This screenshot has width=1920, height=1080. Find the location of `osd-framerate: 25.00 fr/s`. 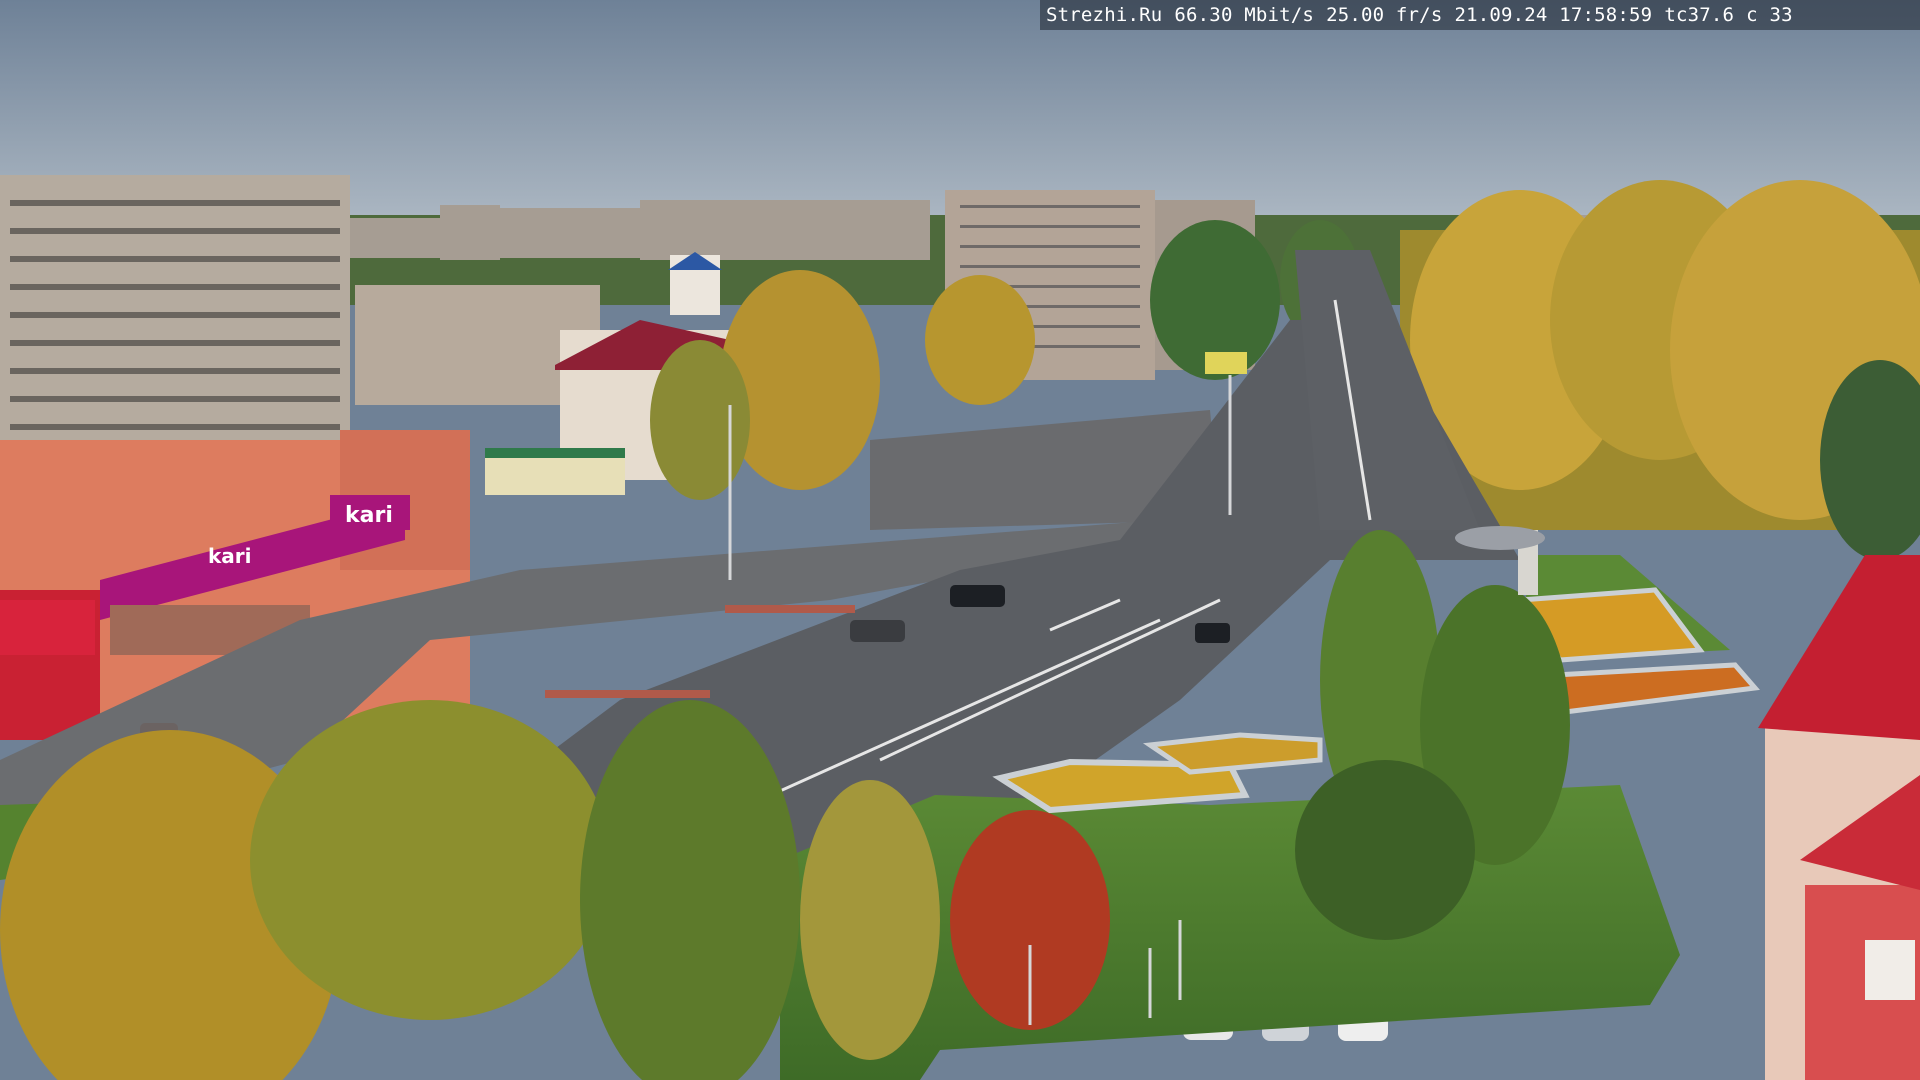

osd-framerate: 25.00 fr/s is located at coordinates (1384, 15).